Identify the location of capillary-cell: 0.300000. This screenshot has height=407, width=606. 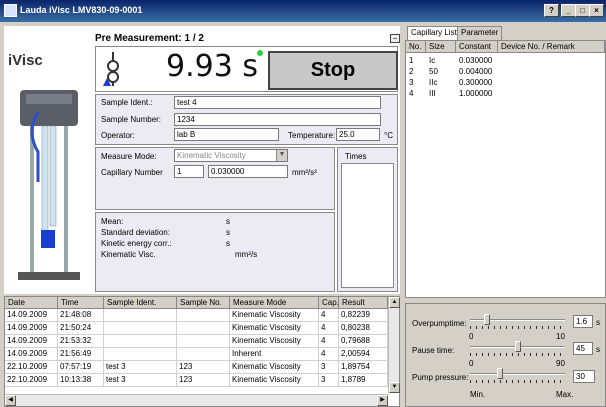
(477, 82).